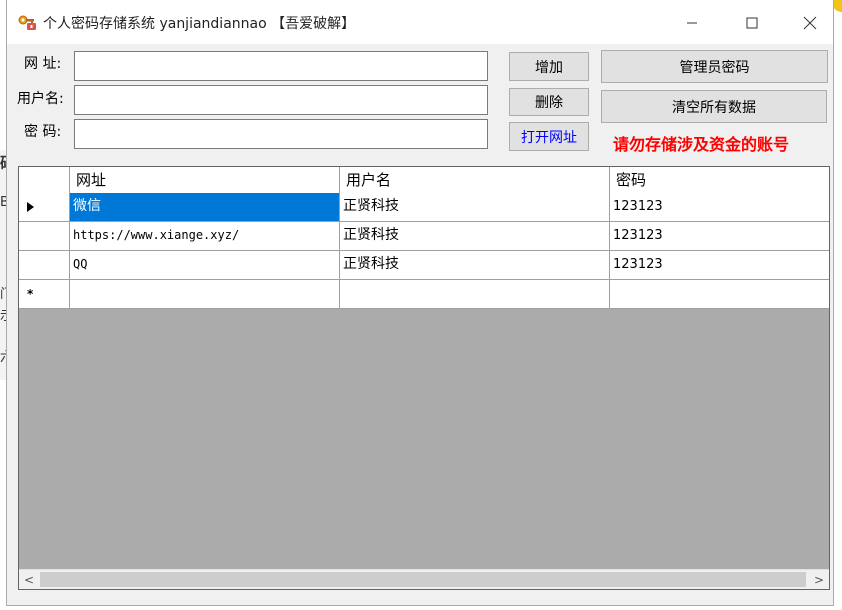  I want to click on new-row-cell-password, so click(719, 294).